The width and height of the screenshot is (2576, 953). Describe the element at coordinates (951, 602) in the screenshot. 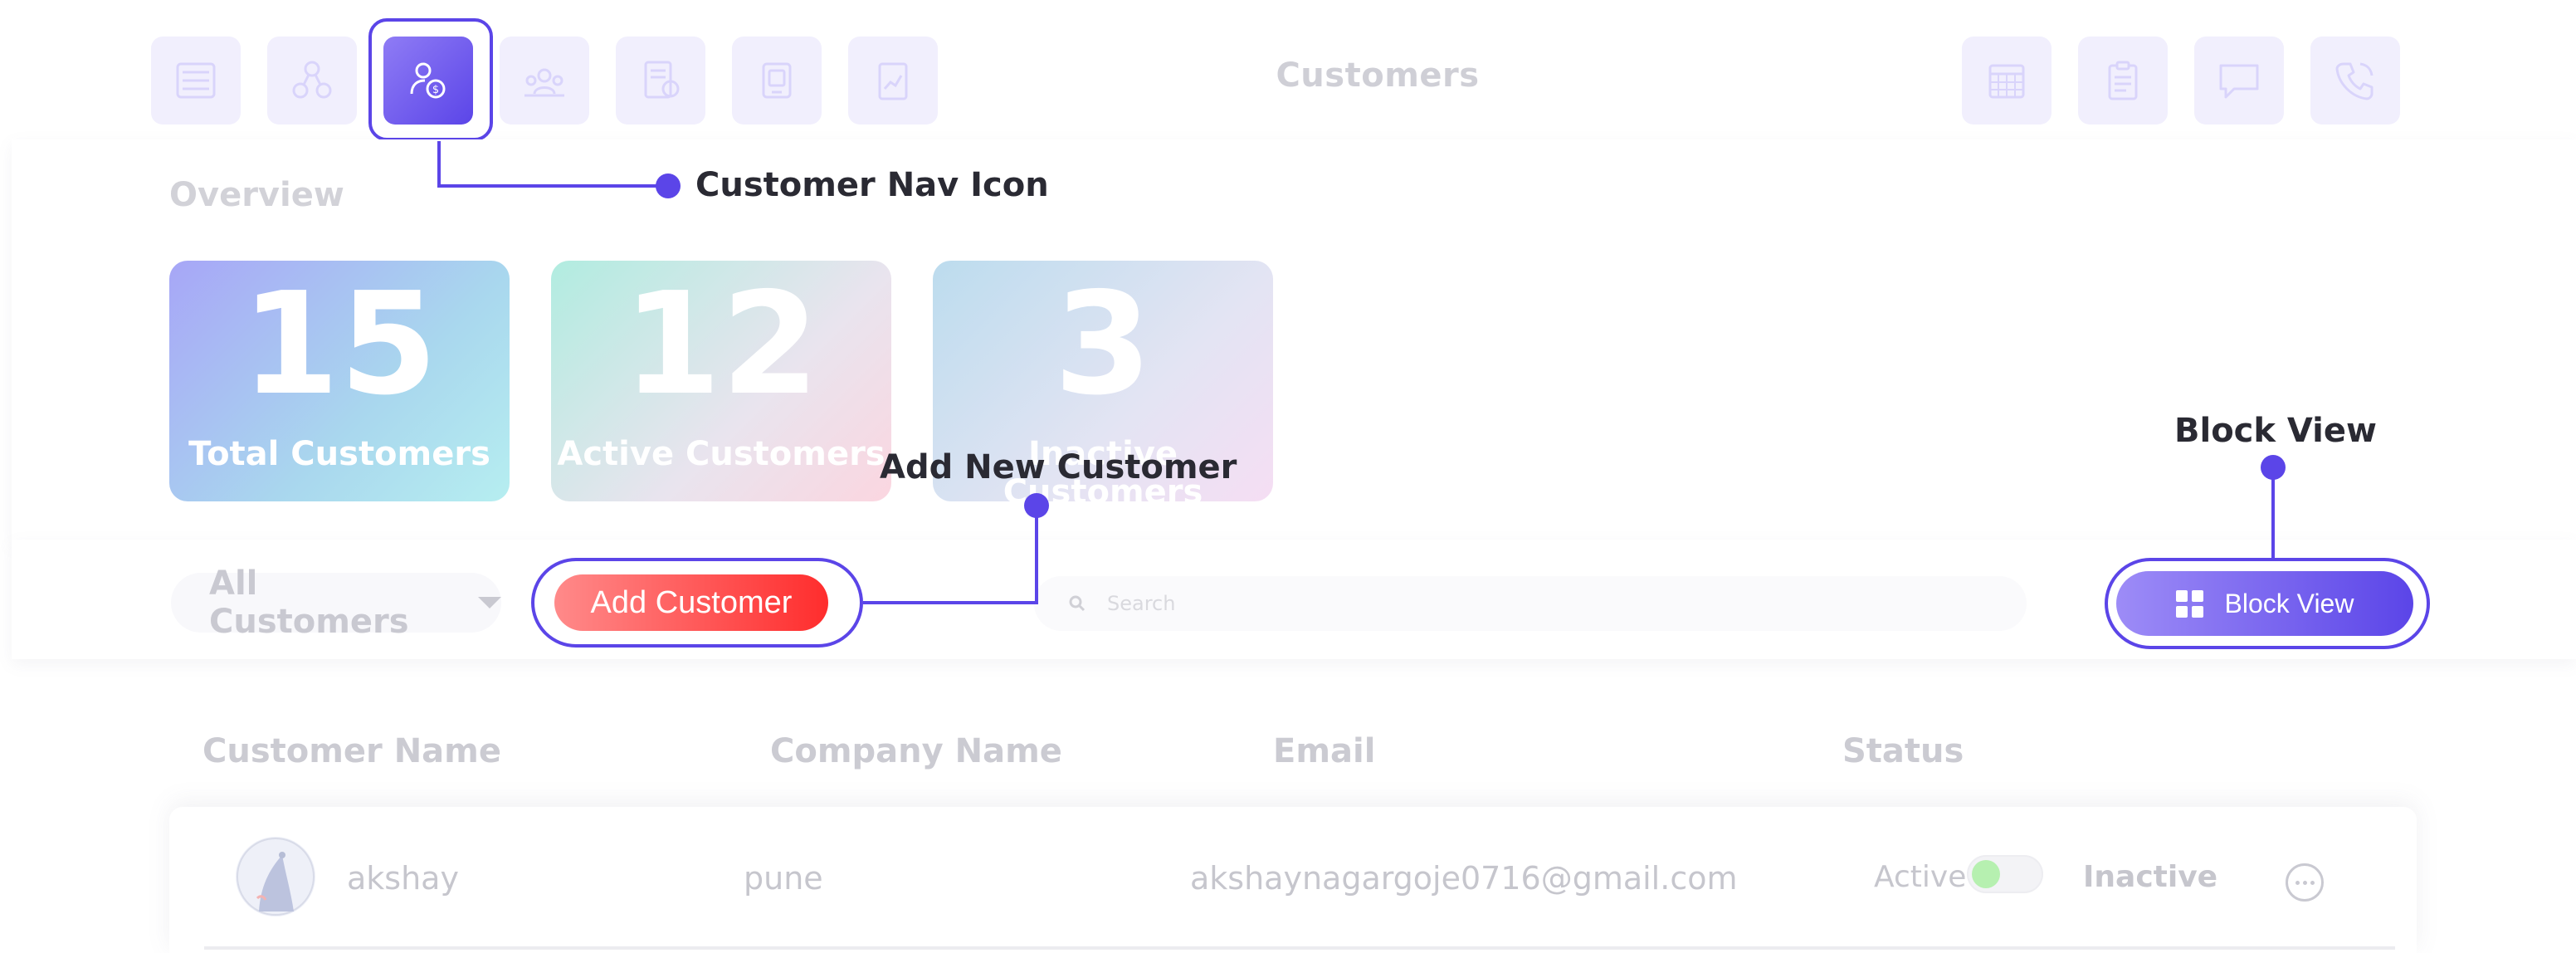

I see `callout-line-add-horizontal` at that location.